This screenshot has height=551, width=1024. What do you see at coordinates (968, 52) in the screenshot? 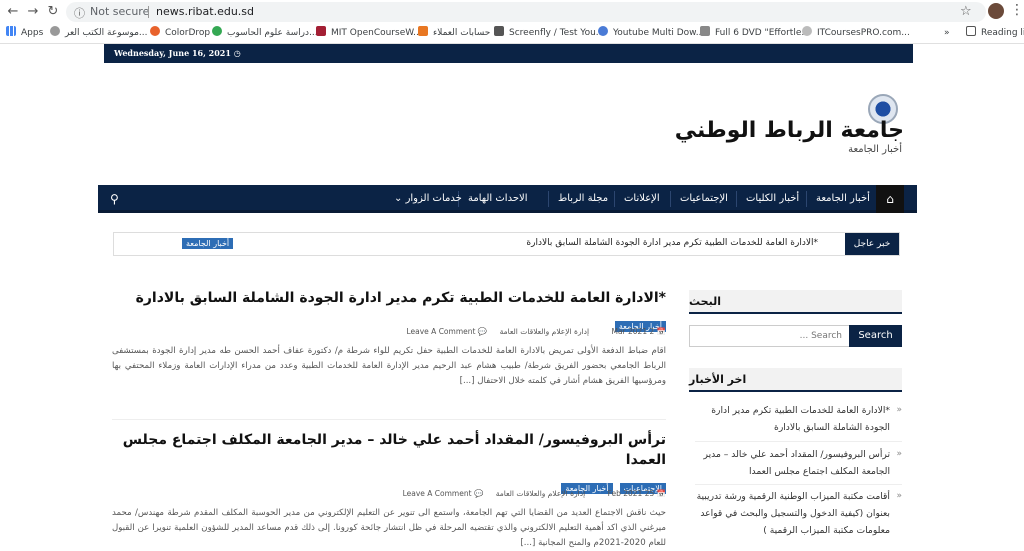
I see `twitter-icon: t` at bounding box center [968, 52].